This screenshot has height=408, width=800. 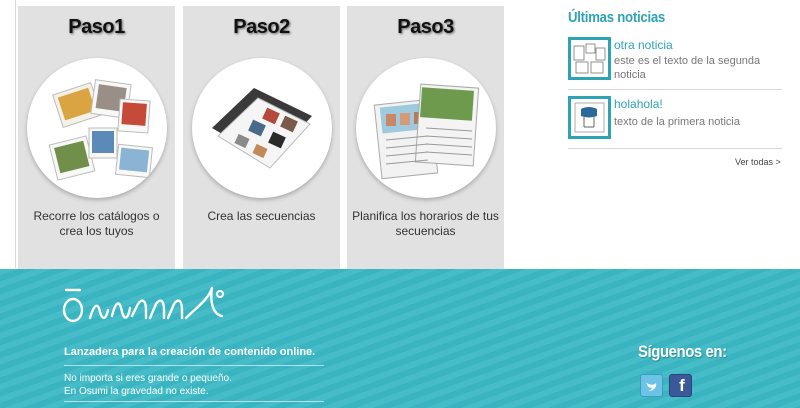 What do you see at coordinates (677, 122) in the screenshot?
I see `news-body: texto de la primera noticia` at bounding box center [677, 122].